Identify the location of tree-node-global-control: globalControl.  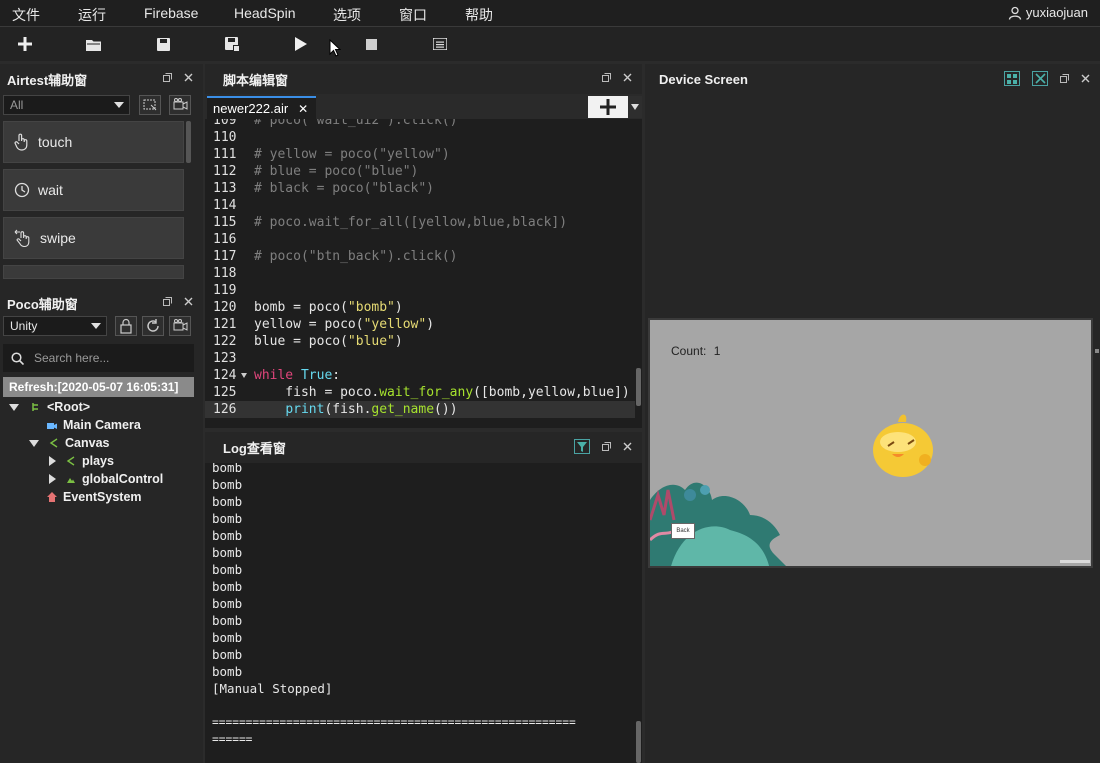
(106, 479).